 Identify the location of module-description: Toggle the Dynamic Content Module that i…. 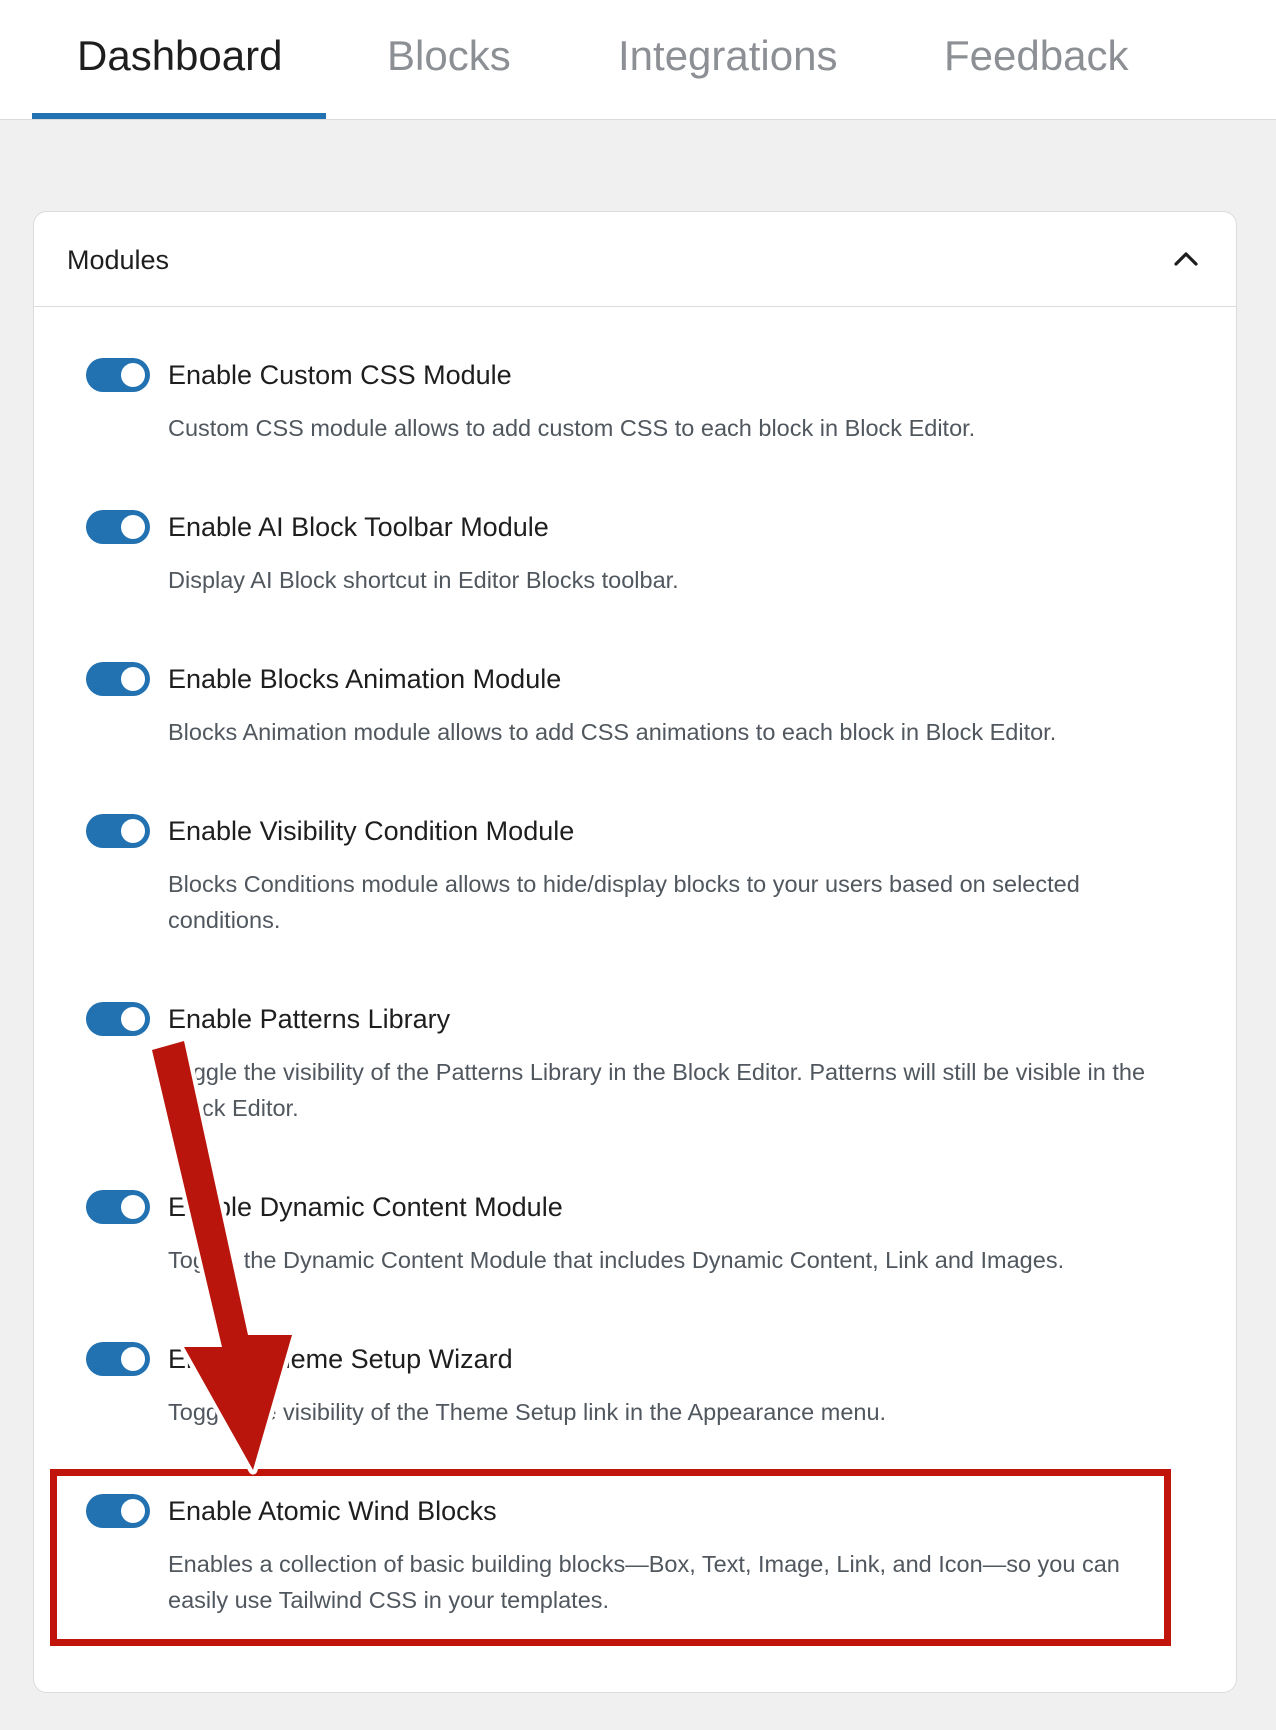
(616, 1260).